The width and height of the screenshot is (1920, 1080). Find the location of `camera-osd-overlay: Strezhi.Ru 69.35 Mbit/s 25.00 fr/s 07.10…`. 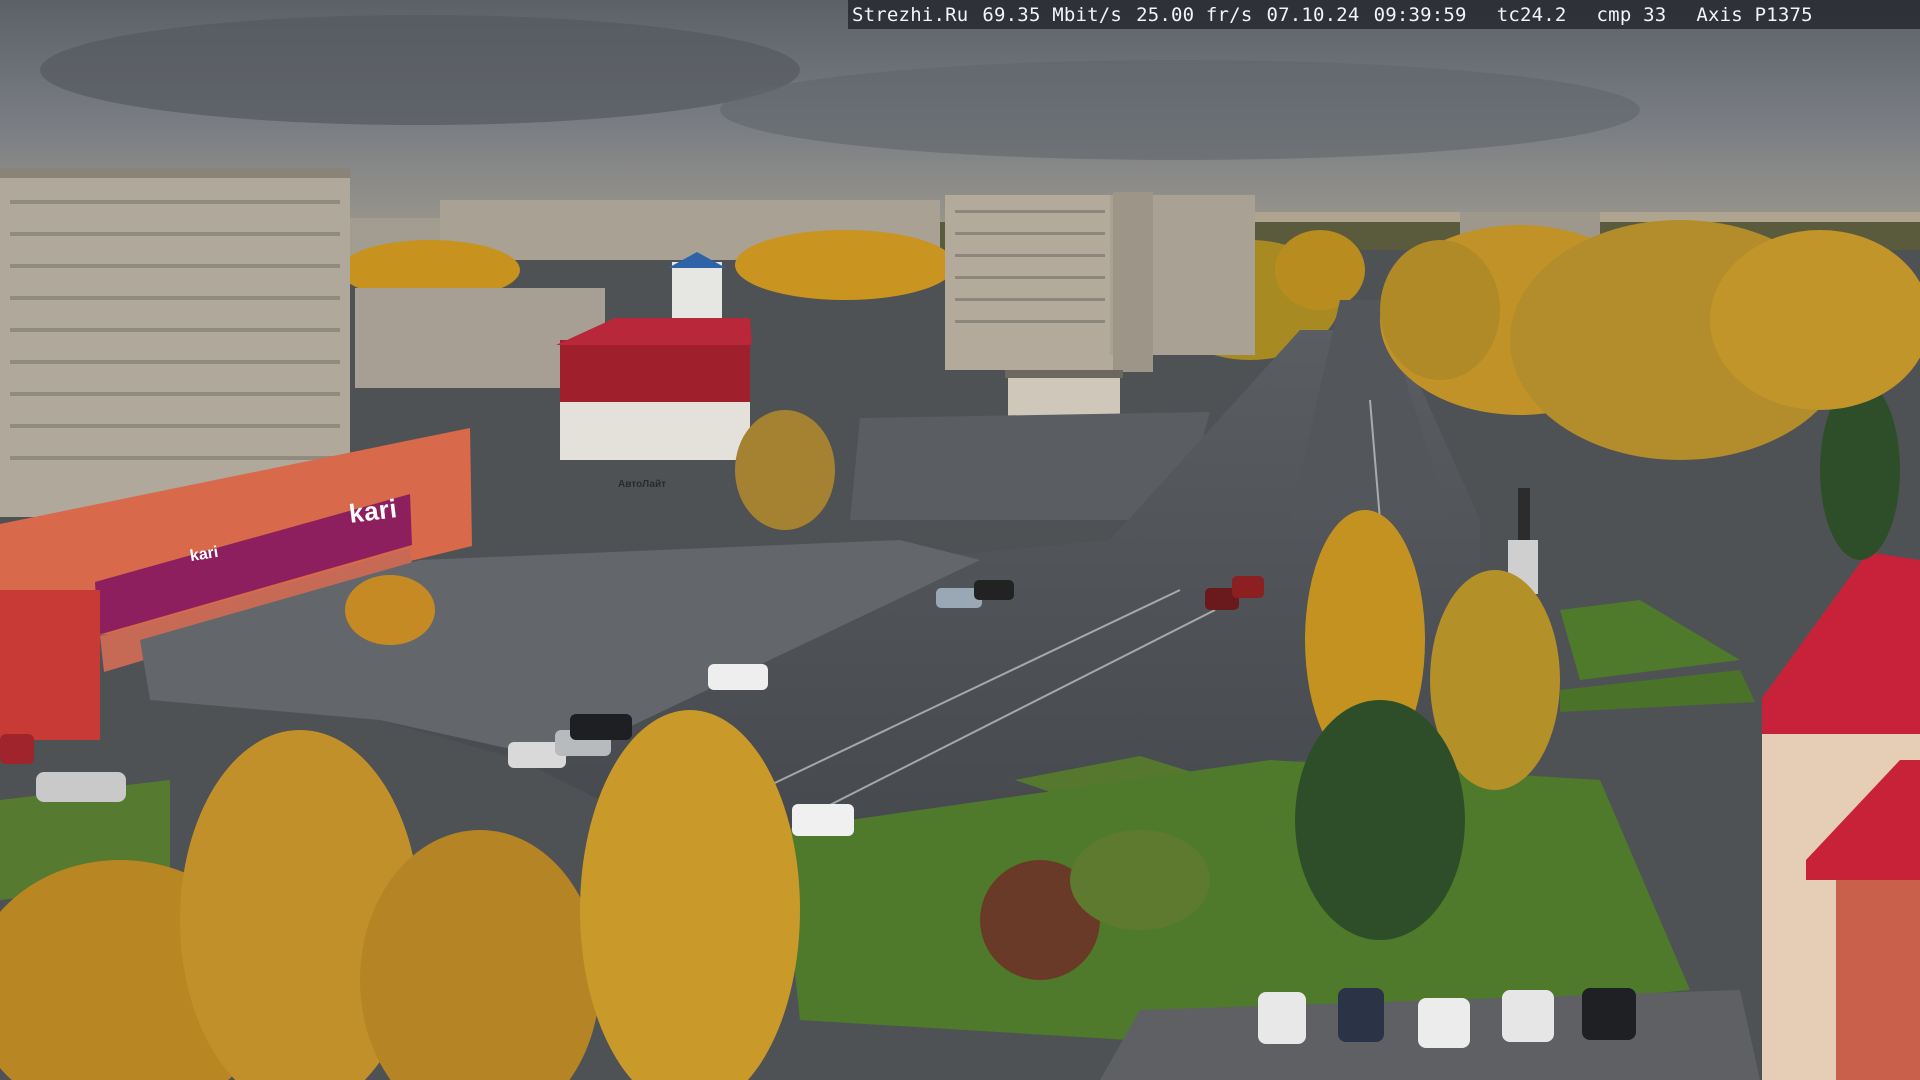

camera-osd-overlay: Strezhi.Ru 69.35 Mbit/s 25.00 fr/s 07.10… is located at coordinates (1384, 14).